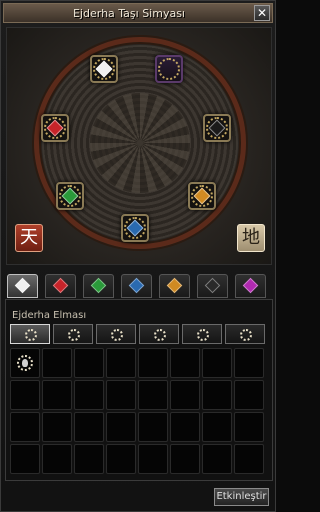  I want to click on slot-bottom, so click(135, 228).